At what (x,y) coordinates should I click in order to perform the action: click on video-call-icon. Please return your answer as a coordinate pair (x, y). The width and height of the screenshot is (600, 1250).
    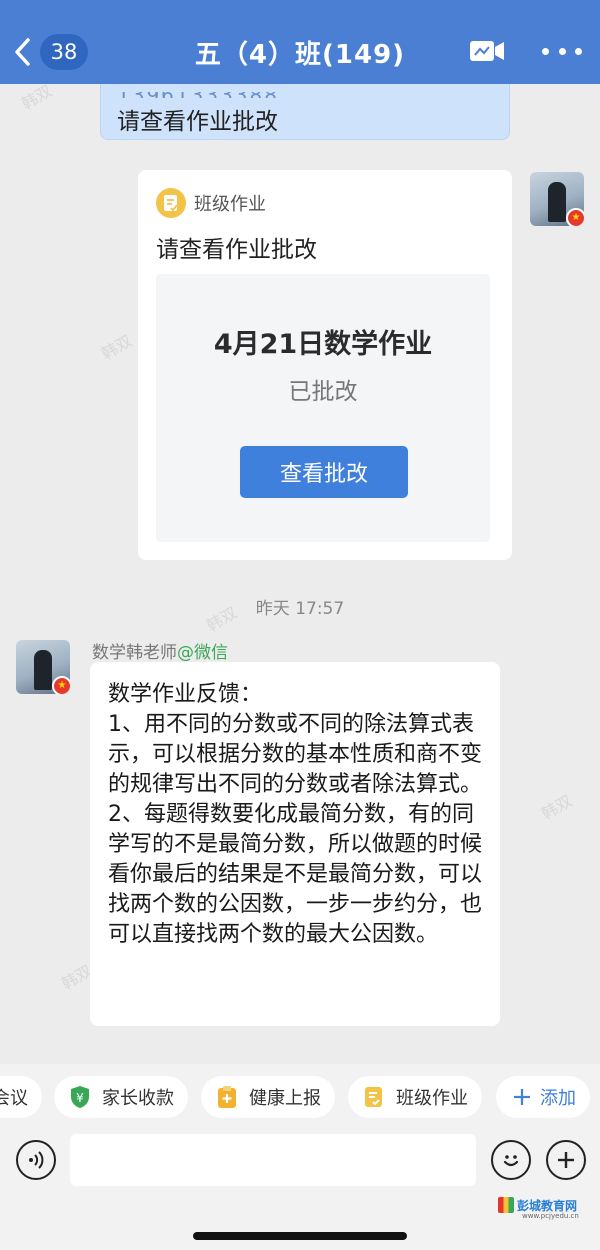
    Looking at the image, I should click on (487, 51).